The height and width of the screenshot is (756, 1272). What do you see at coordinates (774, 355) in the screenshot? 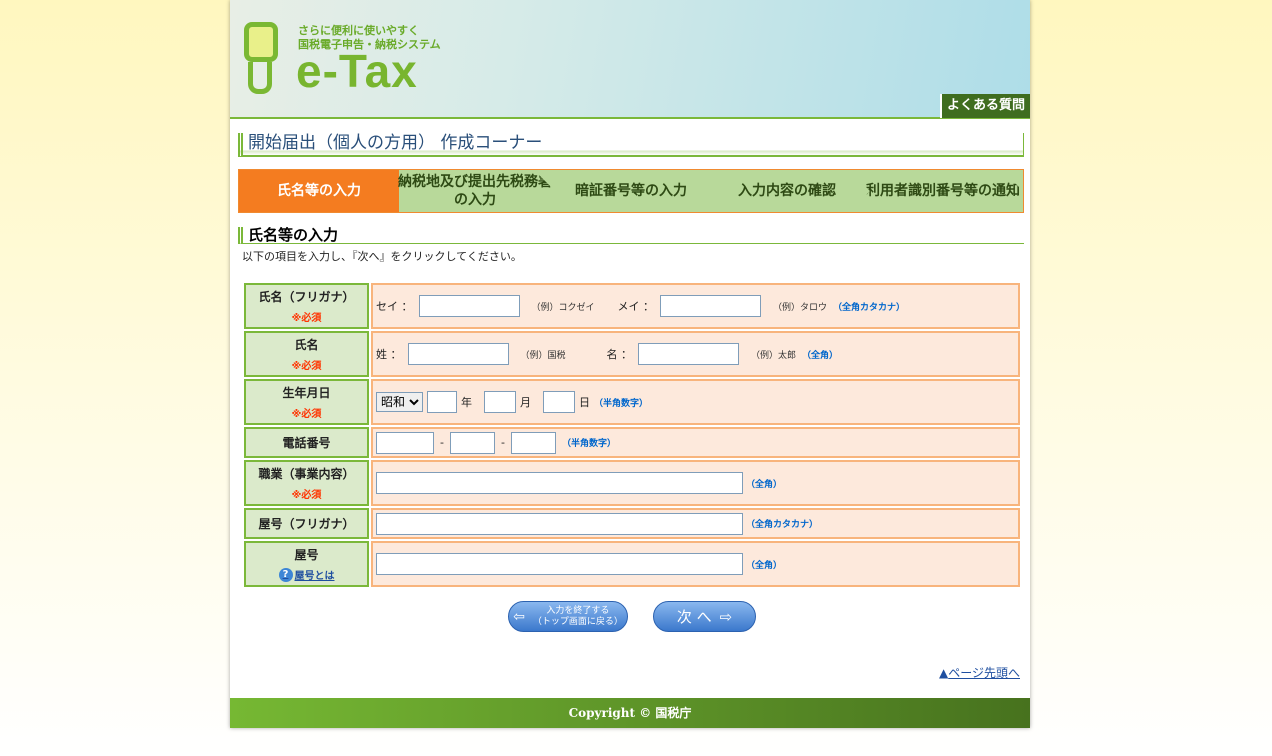
I see `example-text: （例）太郎` at bounding box center [774, 355].